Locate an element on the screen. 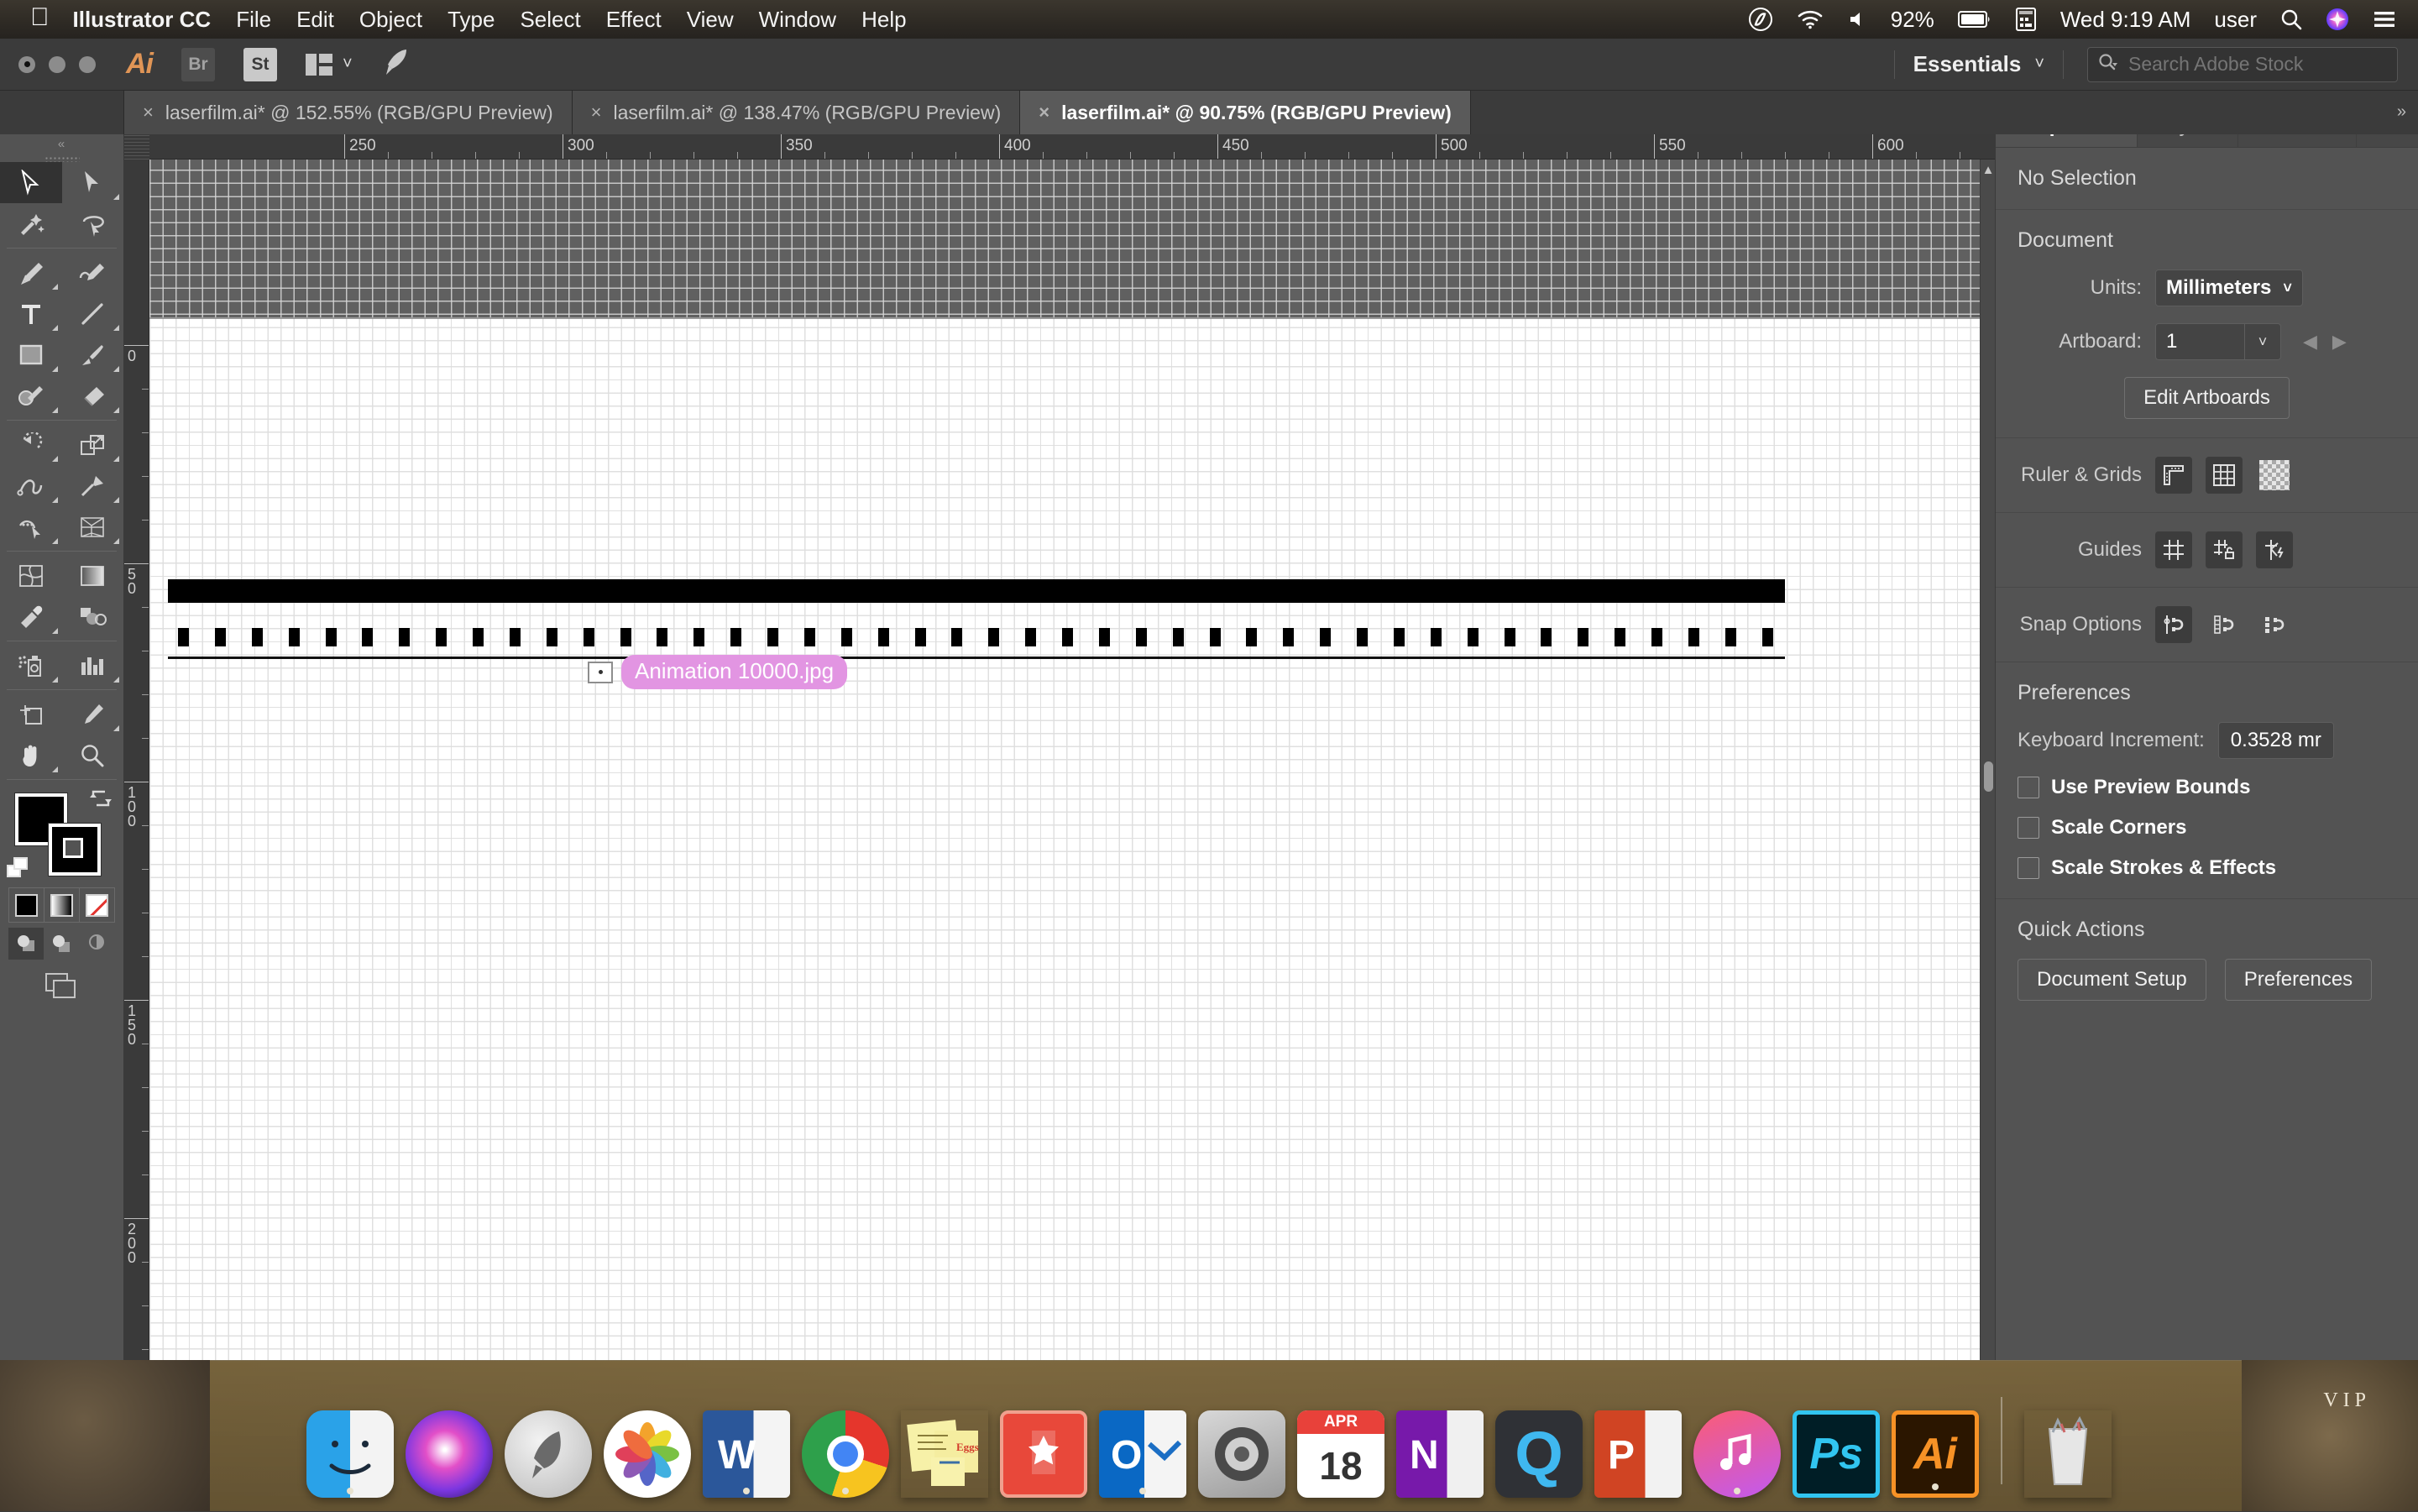  dock-item-google-chrome is located at coordinates (845, 1454).